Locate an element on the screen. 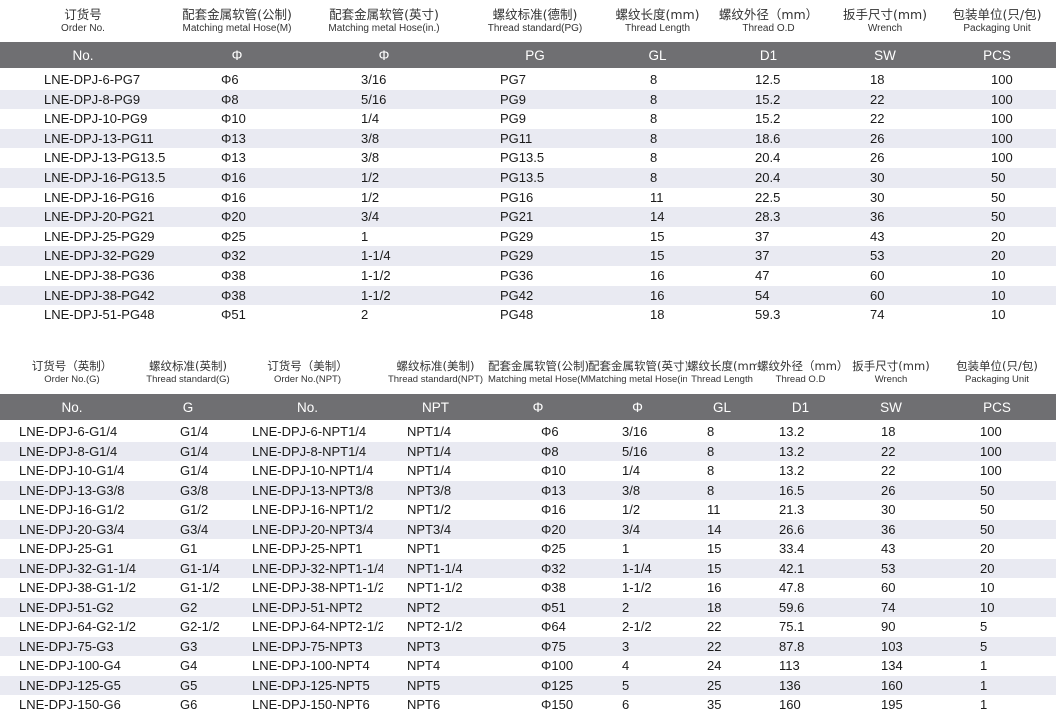 The width and height of the screenshot is (1056, 715). table-cell: PG11 is located at coordinates (535, 138).